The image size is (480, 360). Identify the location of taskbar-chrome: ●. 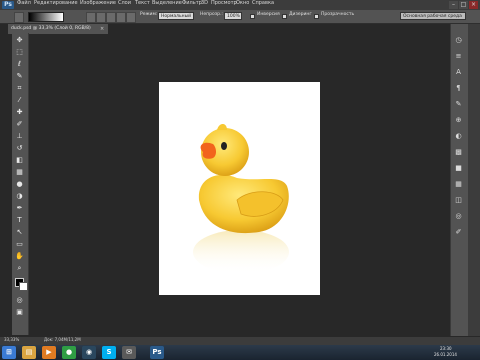
(69, 352).